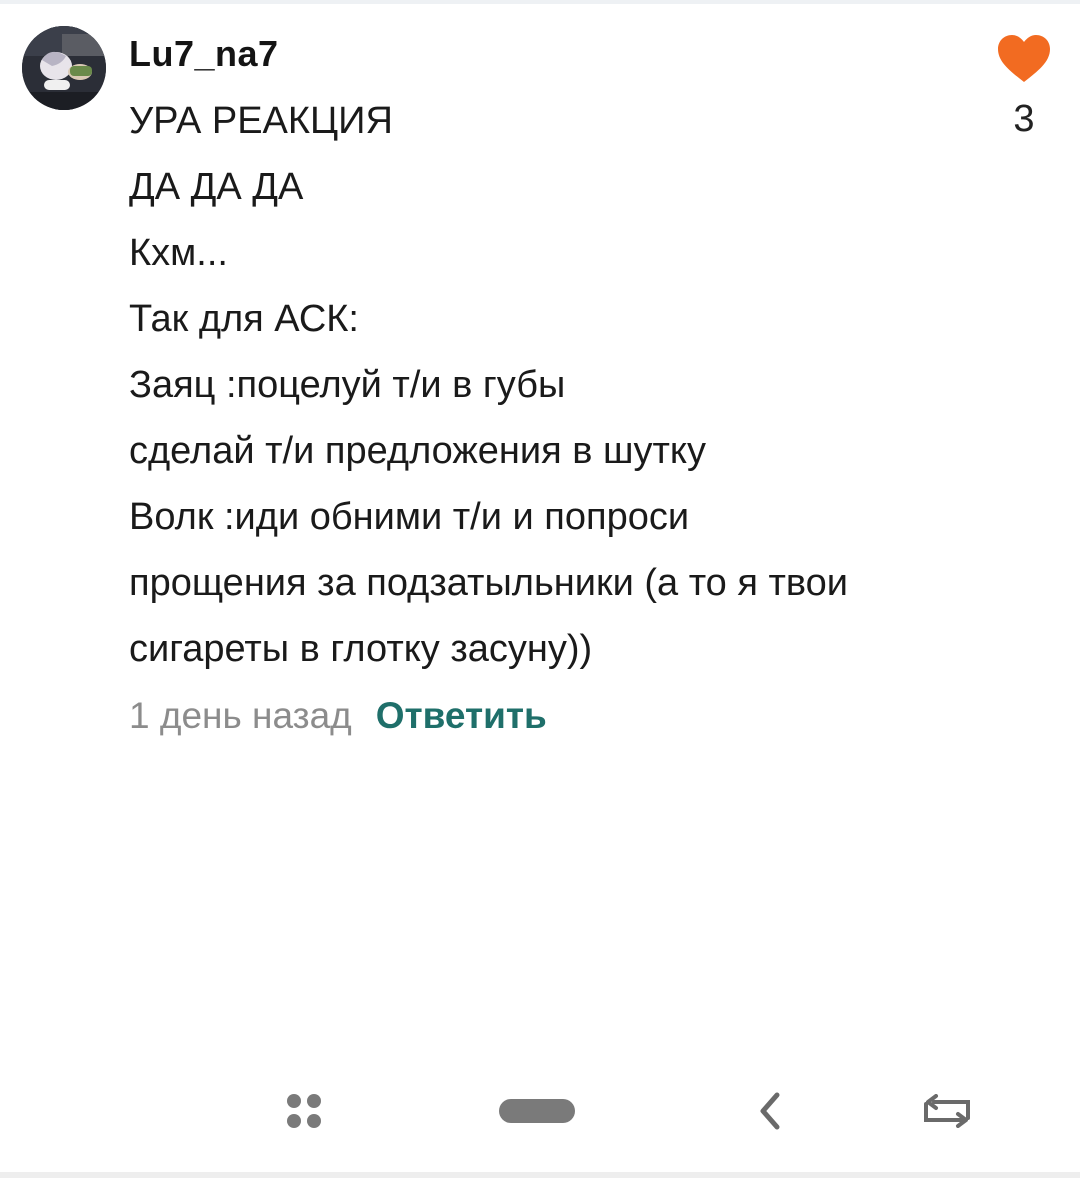  Describe the element at coordinates (204, 54) in the screenshot. I see `username: Lu7_na7` at that location.